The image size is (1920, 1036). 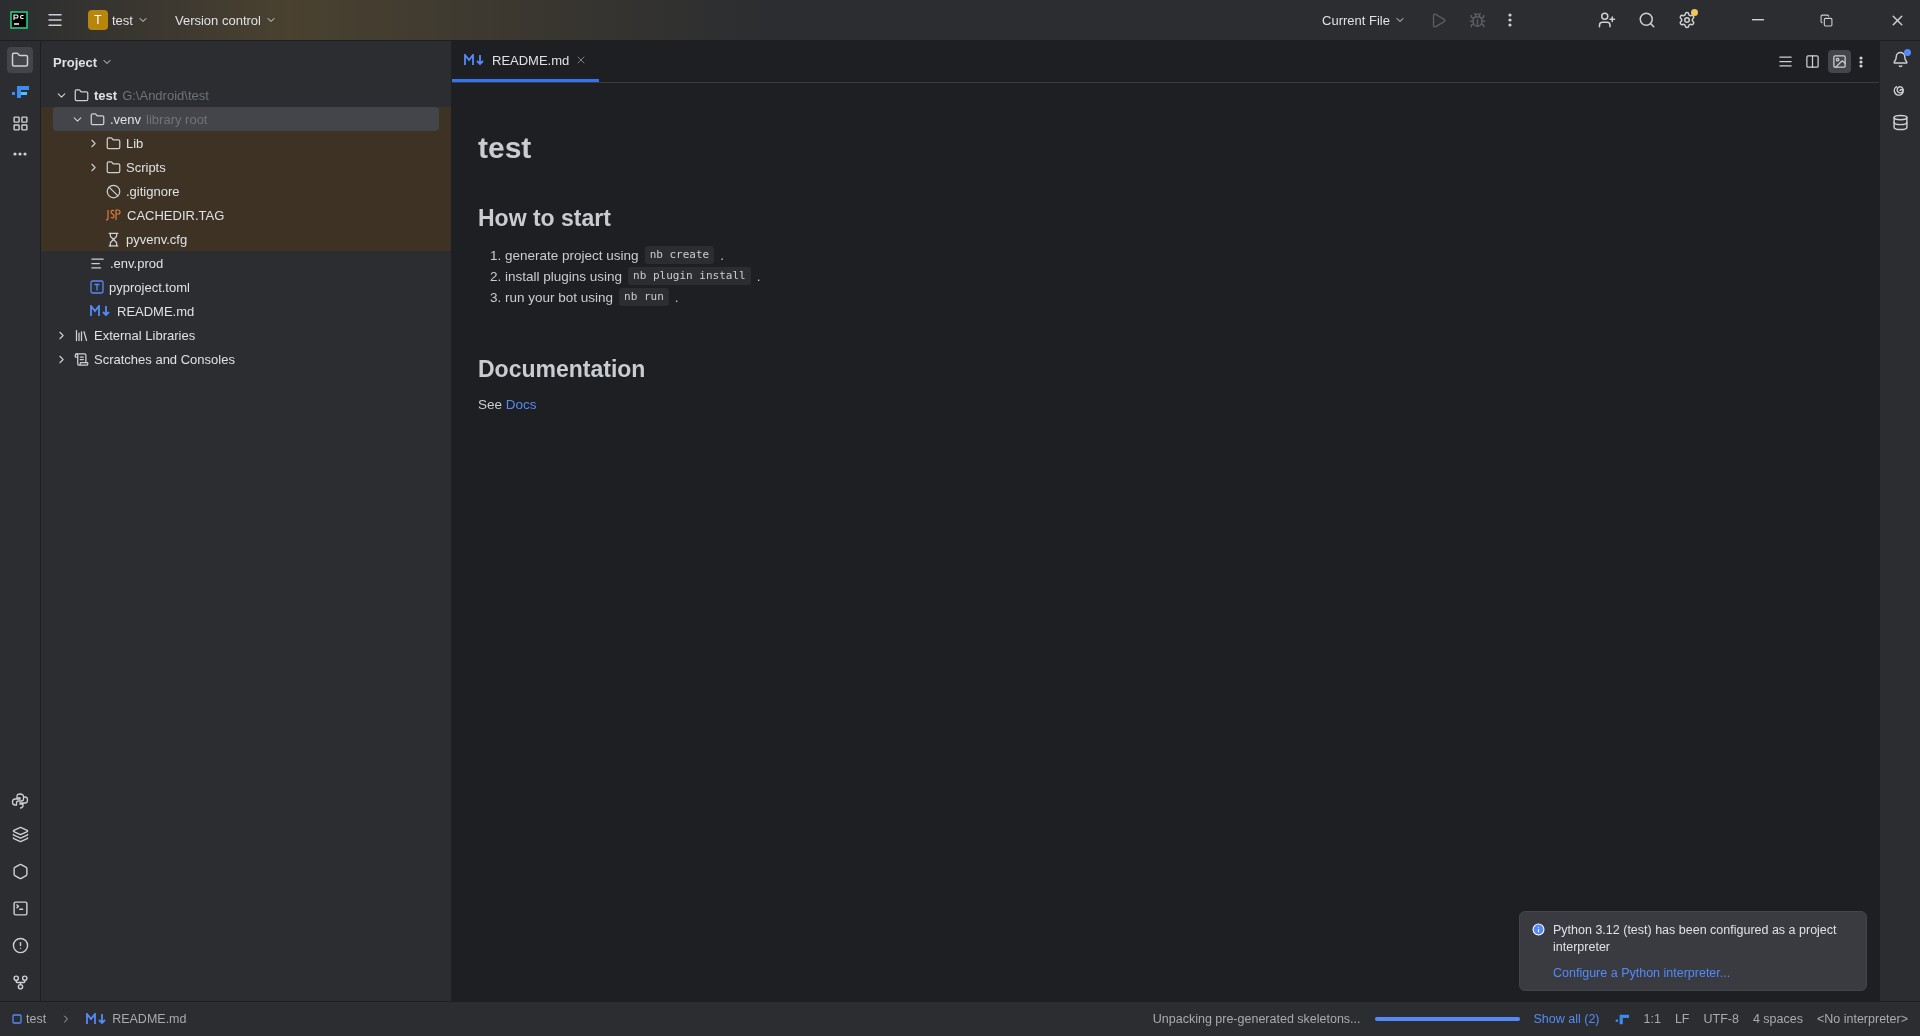 What do you see at coordinates (531, 60) in the screenshot?
I see `tab-label: README.md` at bounding box center [531, 60].